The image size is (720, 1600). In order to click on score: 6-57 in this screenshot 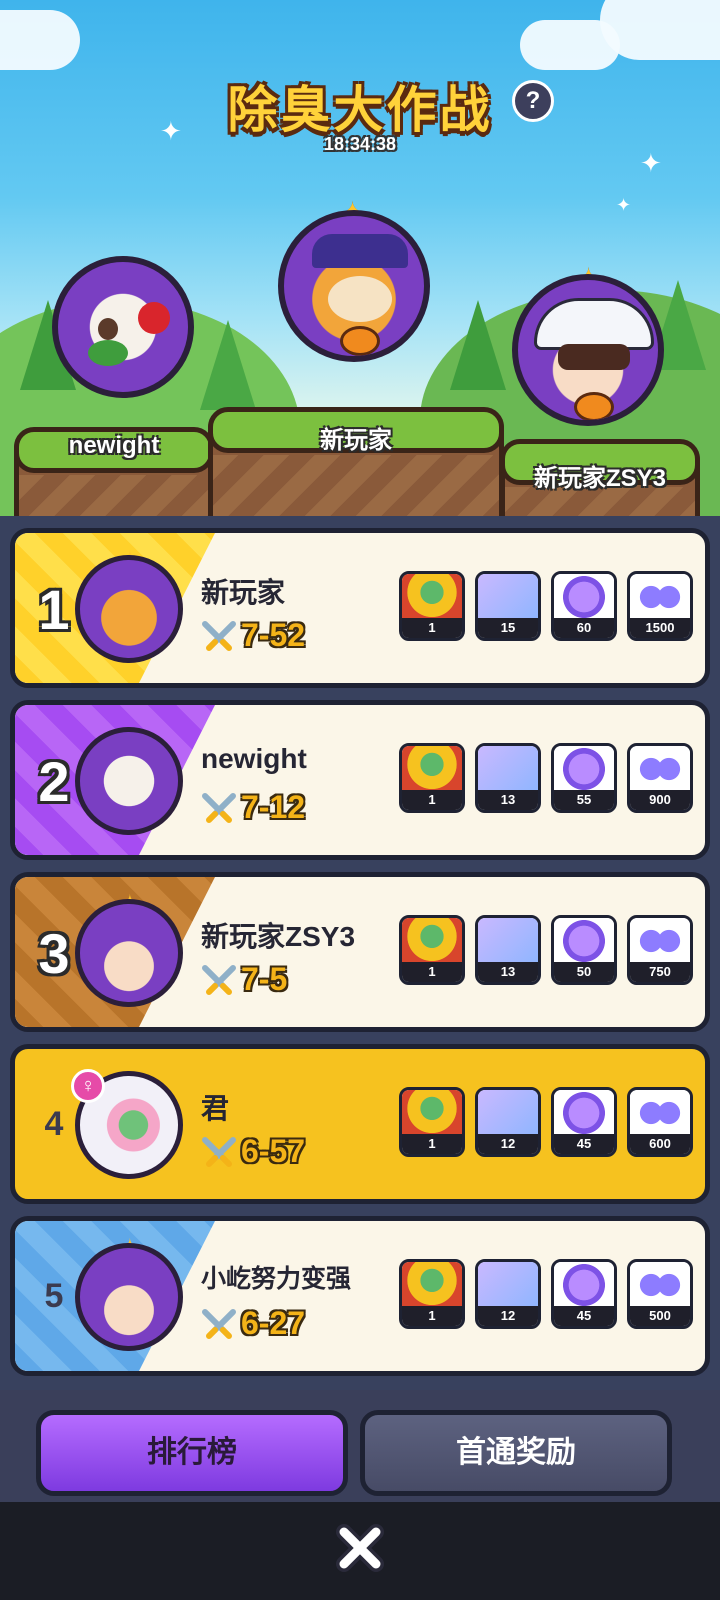, I will do `click(253, 1152)`.